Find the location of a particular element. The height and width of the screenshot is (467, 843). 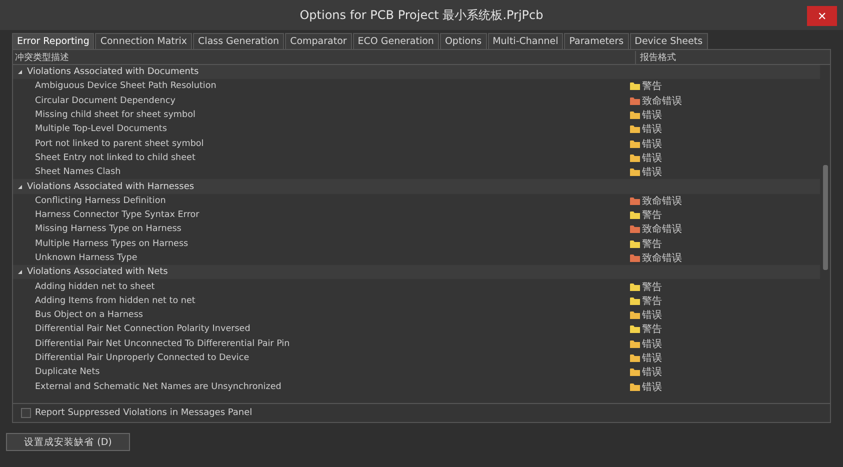

violation-label: Differential Pair Net Unconnected To Differerential Pair Pin is located at coordinates (321, 343).